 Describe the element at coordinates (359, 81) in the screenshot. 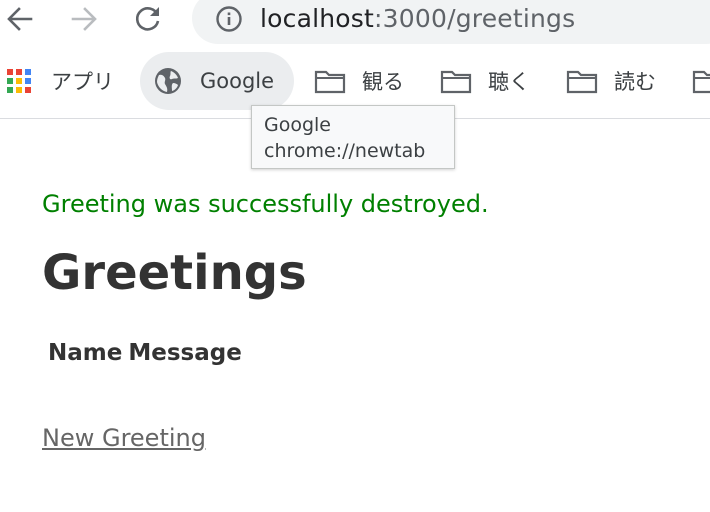

I see `bookmark-folder-watch: 観る` at that location.